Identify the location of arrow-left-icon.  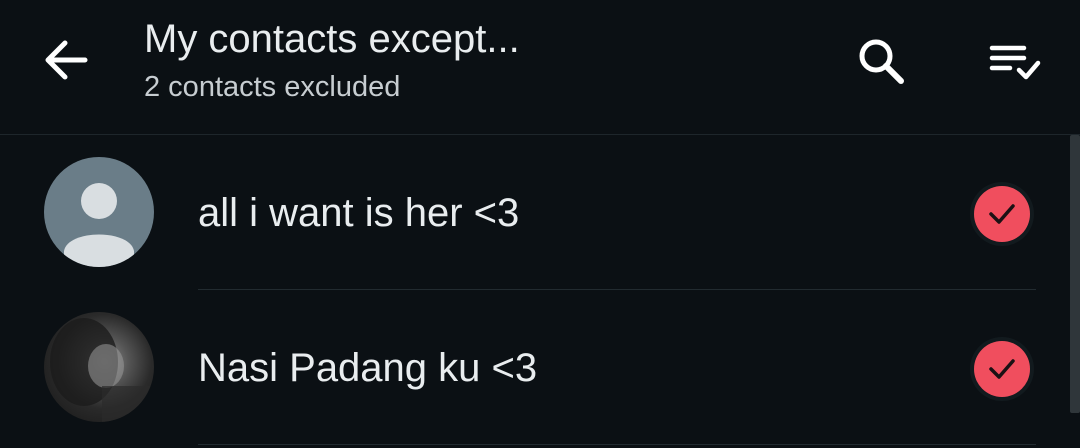
(66, 60).